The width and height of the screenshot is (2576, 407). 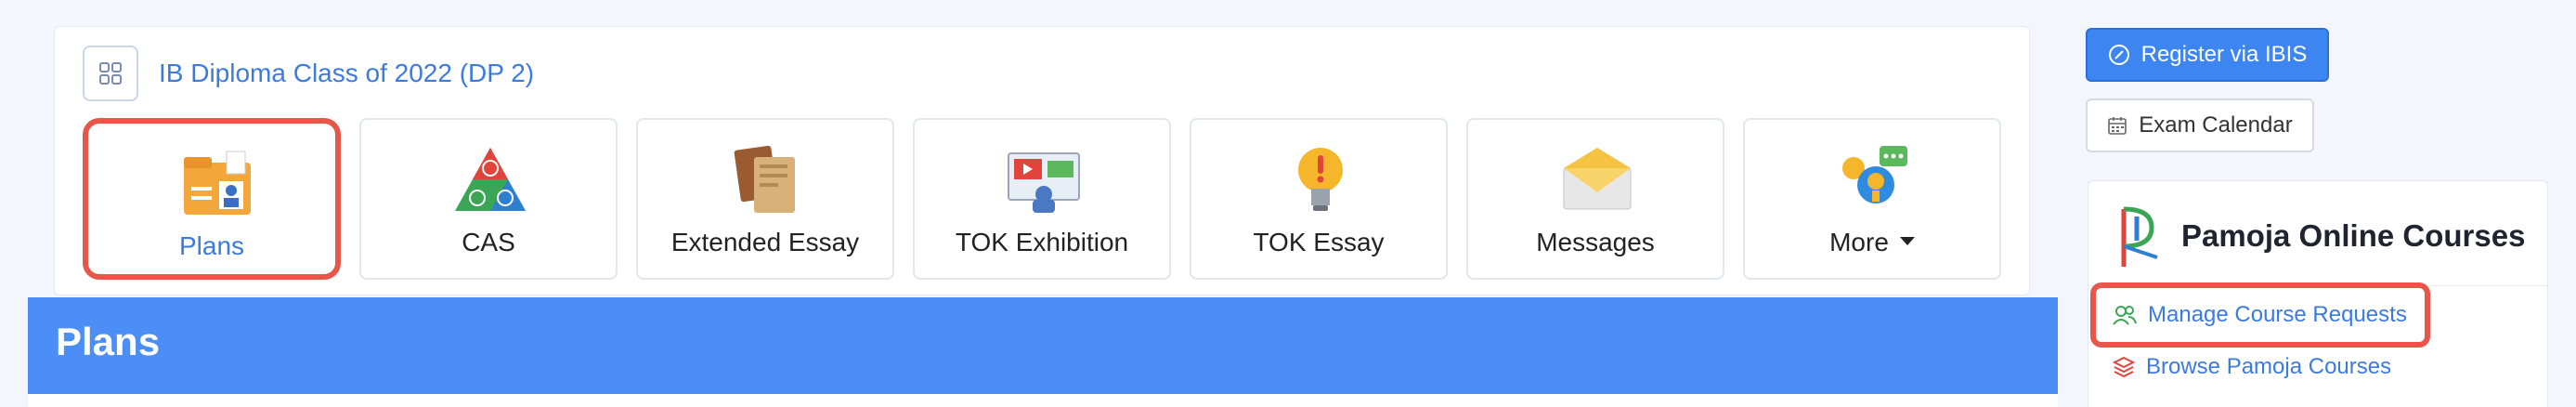 I want to click on tile-plans: Plans, so click(x=212, y=199).